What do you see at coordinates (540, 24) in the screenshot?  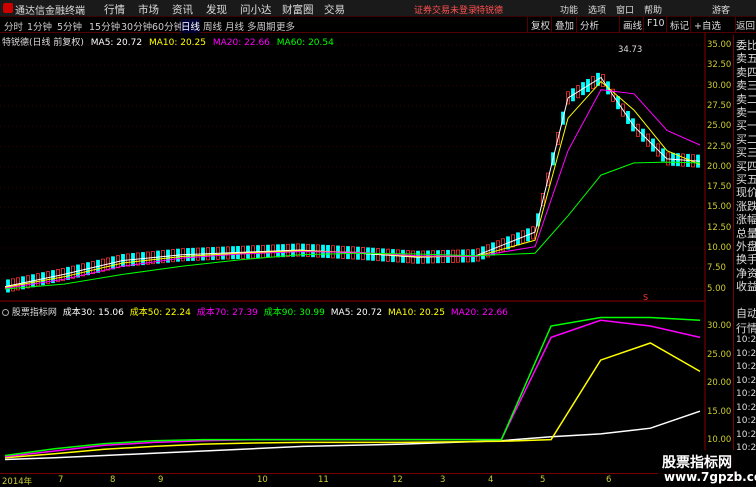 I see `tool-restore-rights: 复权` at bounding box center [540, 24].